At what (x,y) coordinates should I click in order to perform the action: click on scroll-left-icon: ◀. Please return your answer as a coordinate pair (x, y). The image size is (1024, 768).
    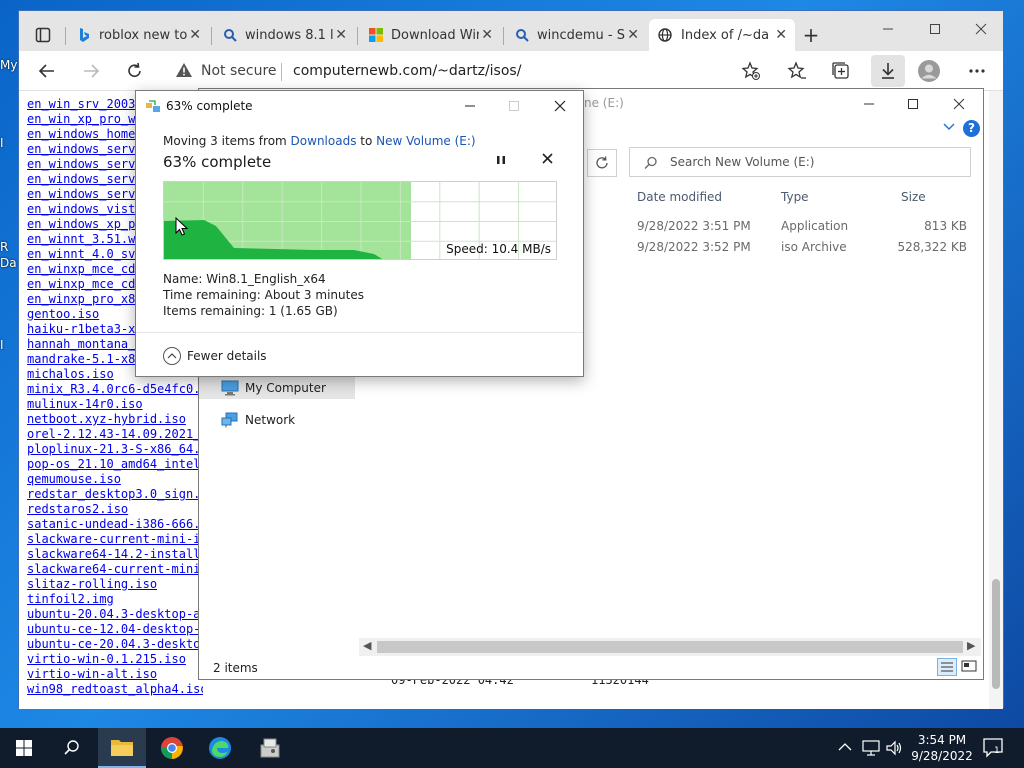
    Looking at the image, I should click on (367, 645).